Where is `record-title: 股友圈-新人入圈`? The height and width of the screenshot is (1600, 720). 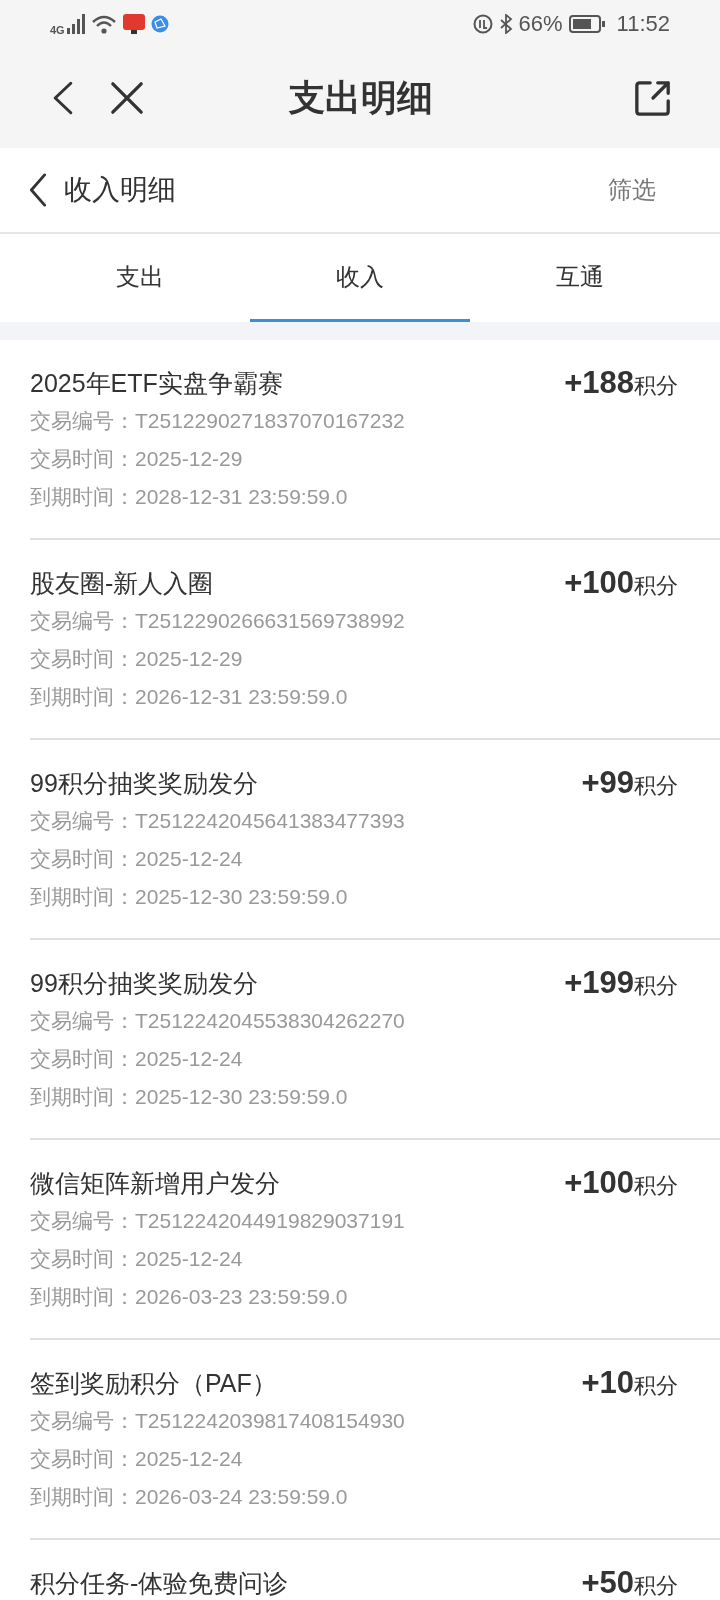
record-title: 股友圈-新人入圈 is located at coordinates (122, 583).